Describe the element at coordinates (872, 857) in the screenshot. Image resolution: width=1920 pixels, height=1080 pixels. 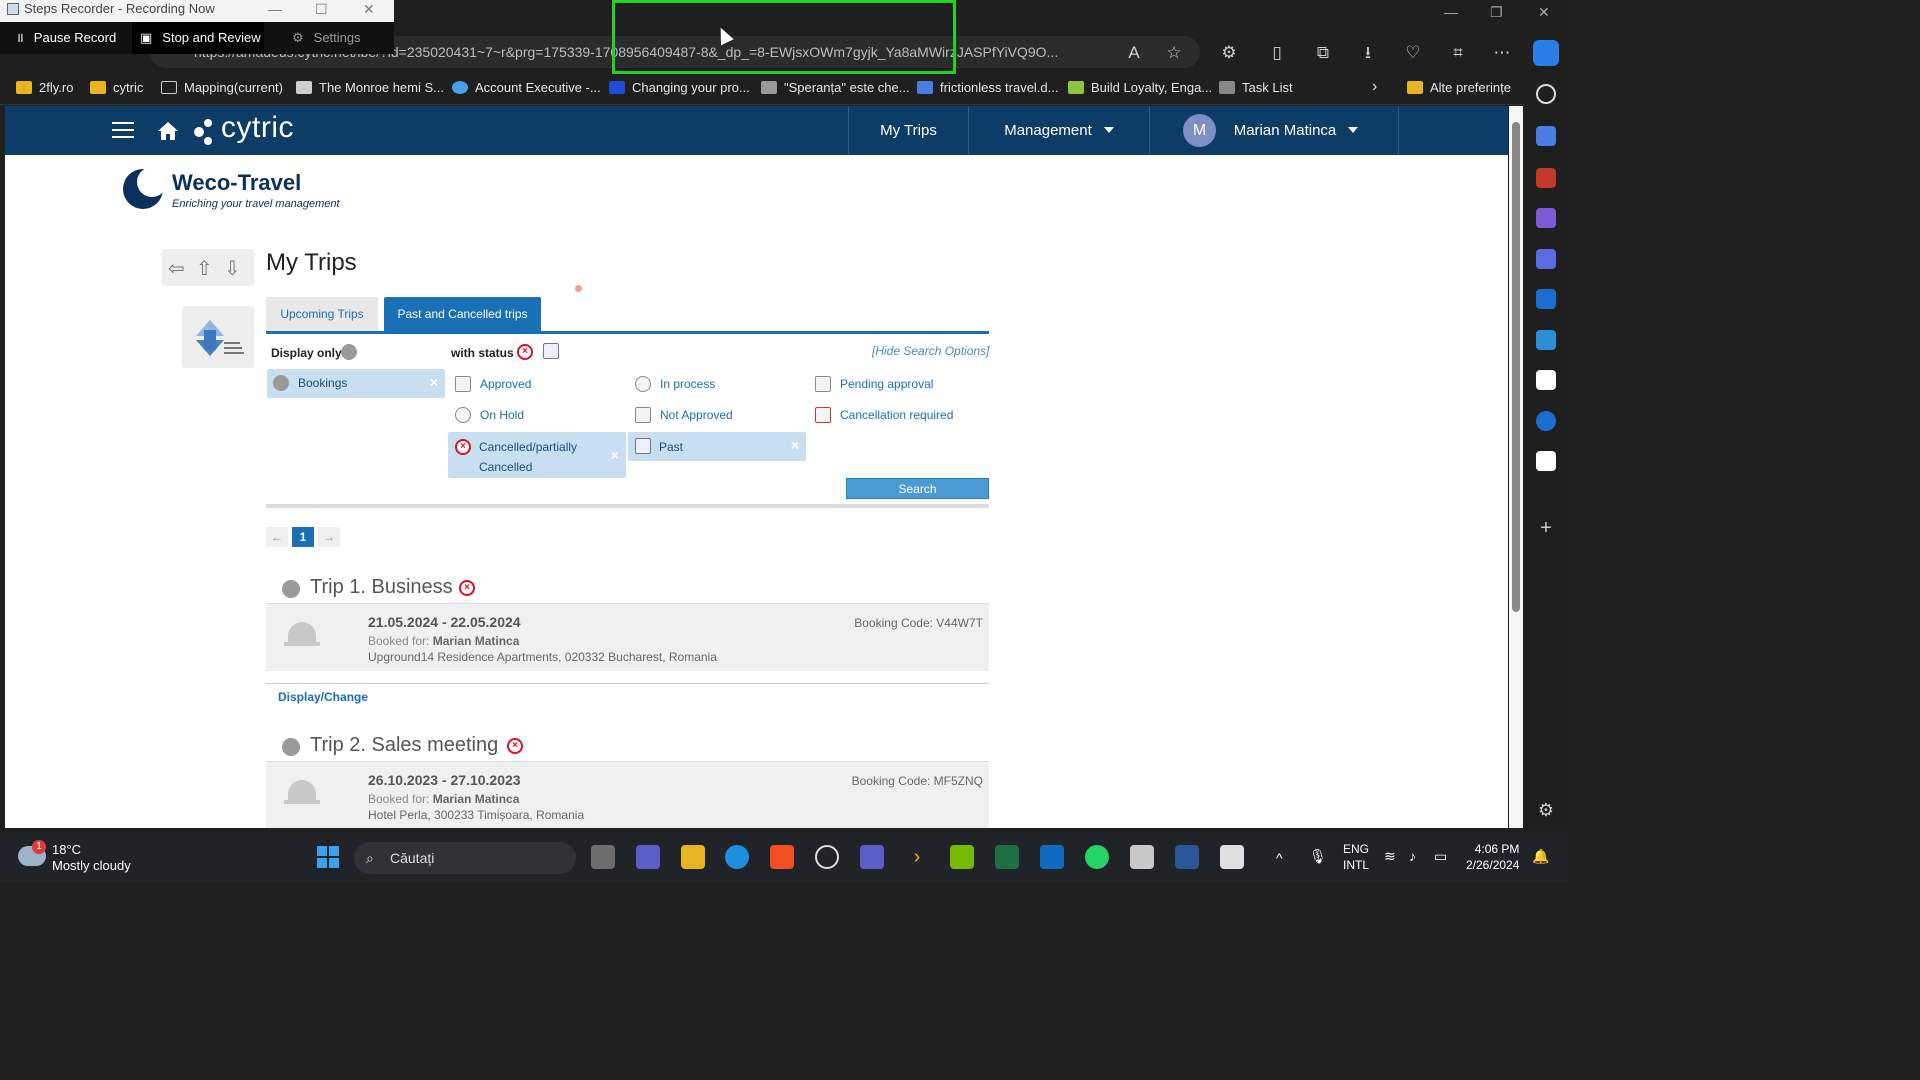
I see `teams-work-icon` at that location.